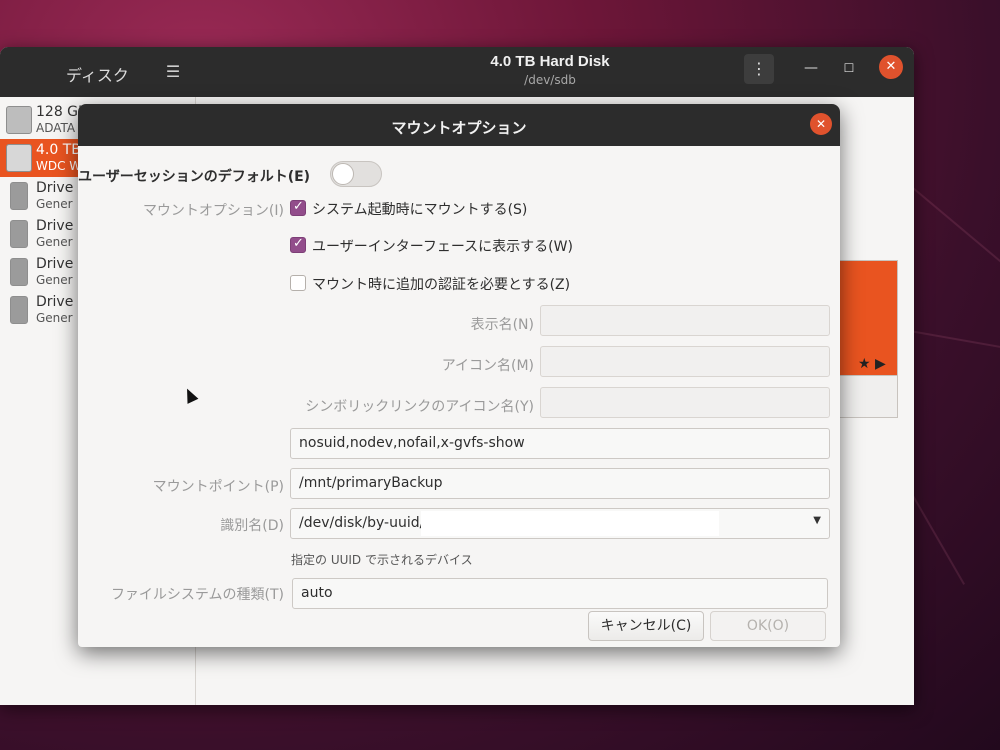 This screenshot has width=1000, height=750. What do you see at coordinates (570, 523) in the screenshot?
I see `redacted-uuid` at bounding box center [570, 523].